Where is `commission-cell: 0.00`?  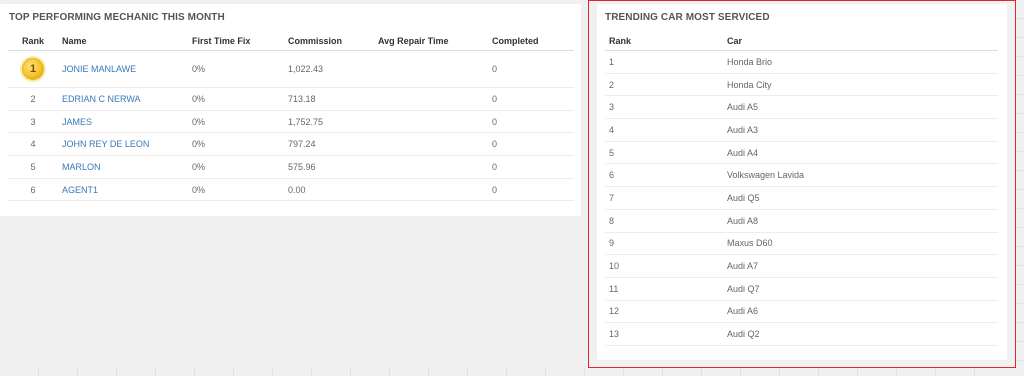
commission-cell: 0.00 is located at coordinates (329, 190).